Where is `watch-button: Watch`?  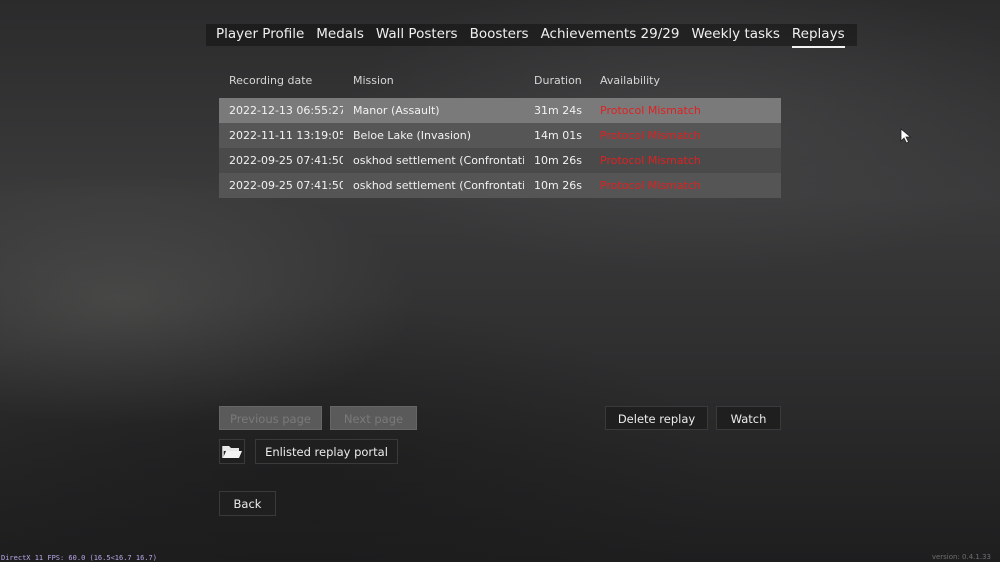
watch-button: Watch is located at coordinates (748, 418).